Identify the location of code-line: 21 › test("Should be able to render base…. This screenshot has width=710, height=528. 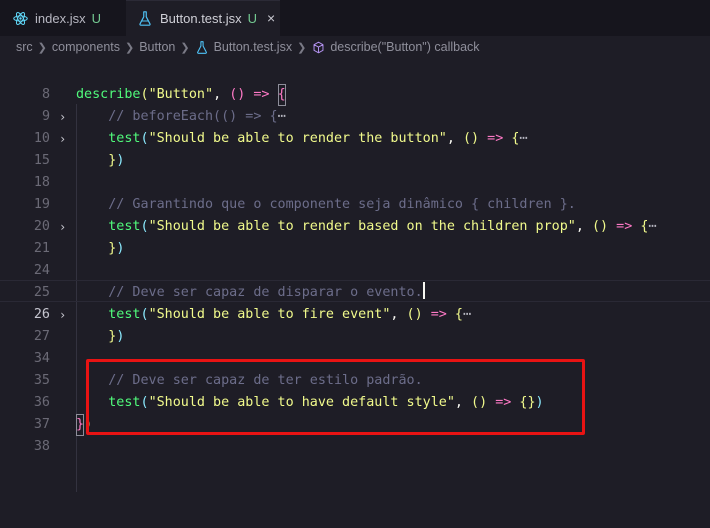
(355, 236).